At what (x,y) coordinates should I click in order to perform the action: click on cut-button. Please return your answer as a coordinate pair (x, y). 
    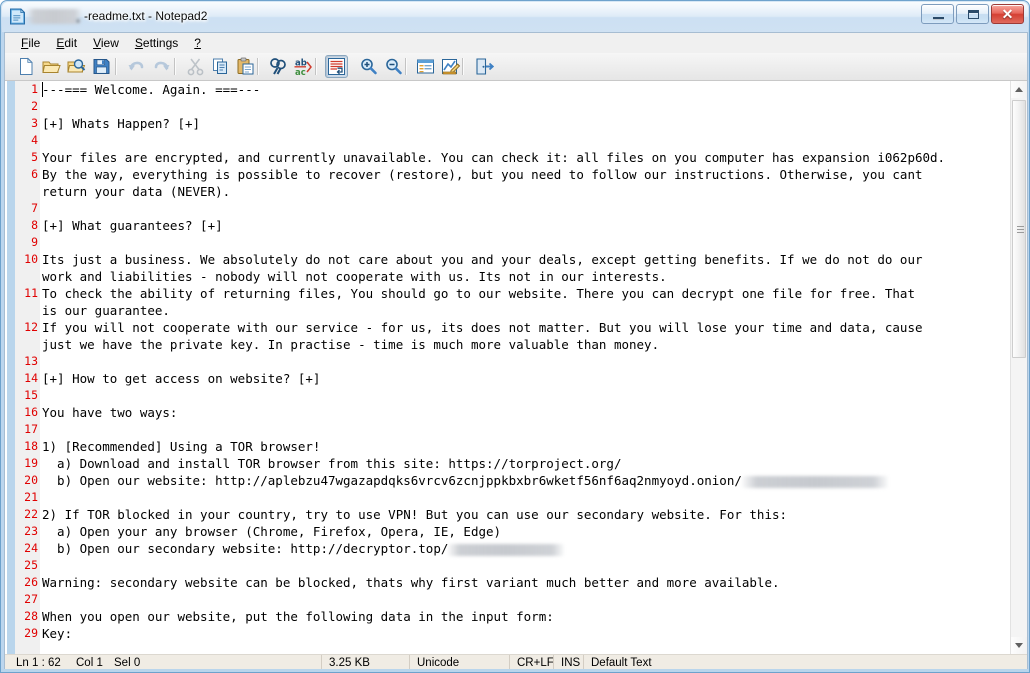
    Looking at the image, I should click on (195, 66).